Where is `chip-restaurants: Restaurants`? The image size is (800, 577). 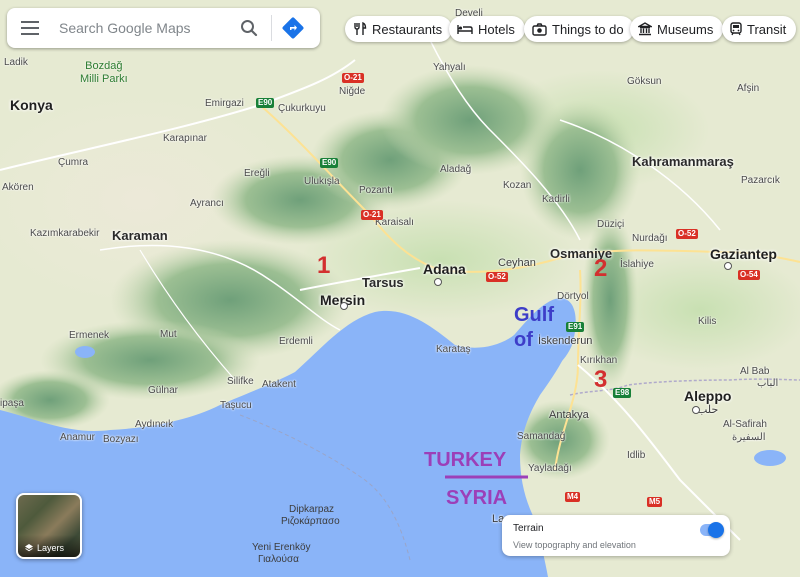
chip-restaurants: Restaurants is located at coordinates (399, 29).